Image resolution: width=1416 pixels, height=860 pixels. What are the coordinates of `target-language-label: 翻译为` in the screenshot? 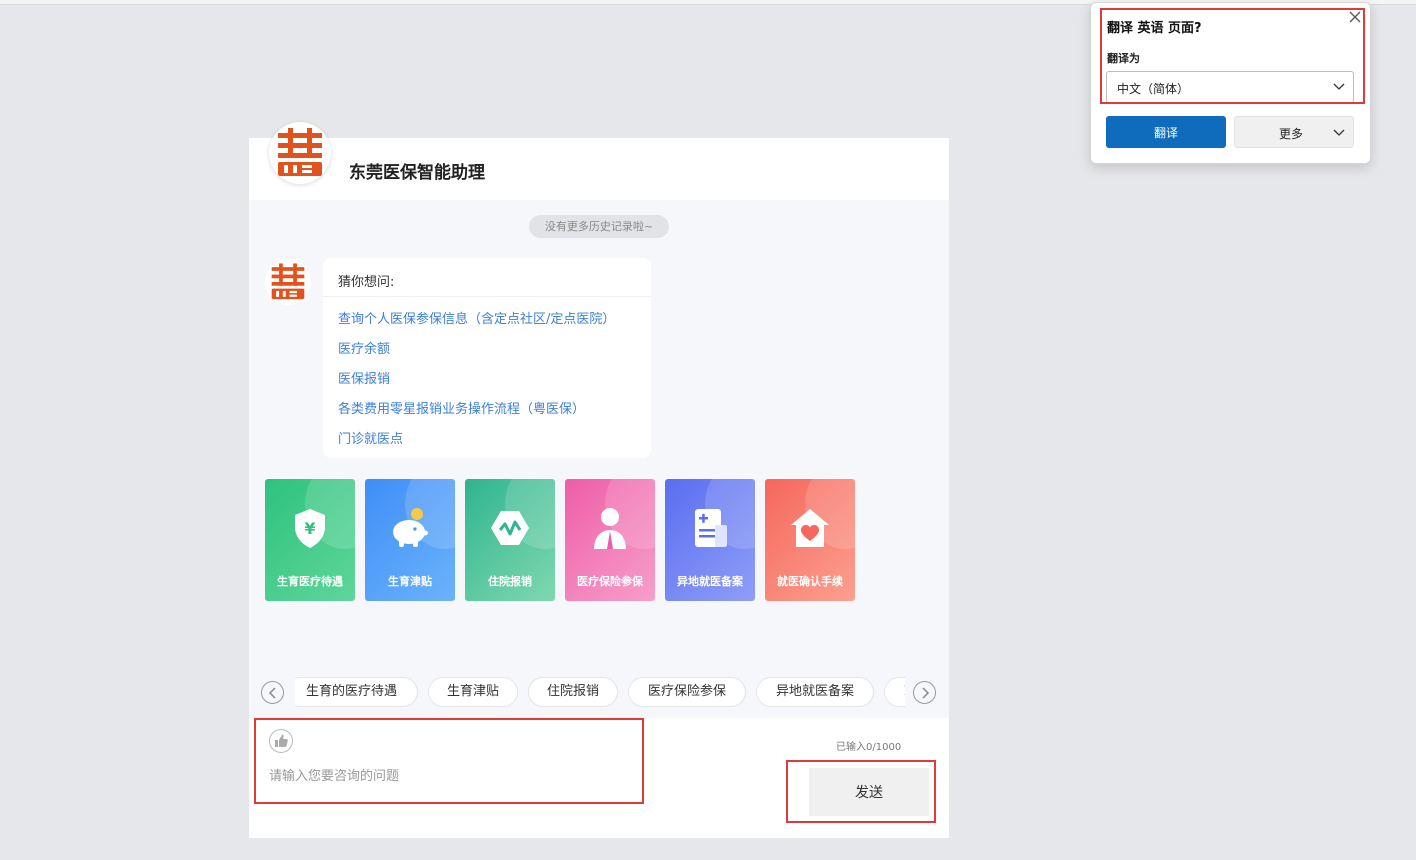 It's located at (1123, 58).